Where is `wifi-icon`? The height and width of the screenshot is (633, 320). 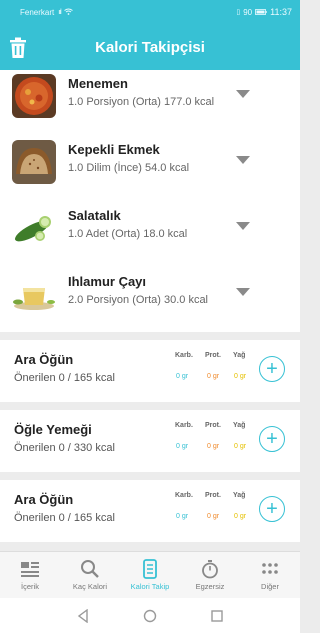 wifi-icon is located at coordinates (68, 12).